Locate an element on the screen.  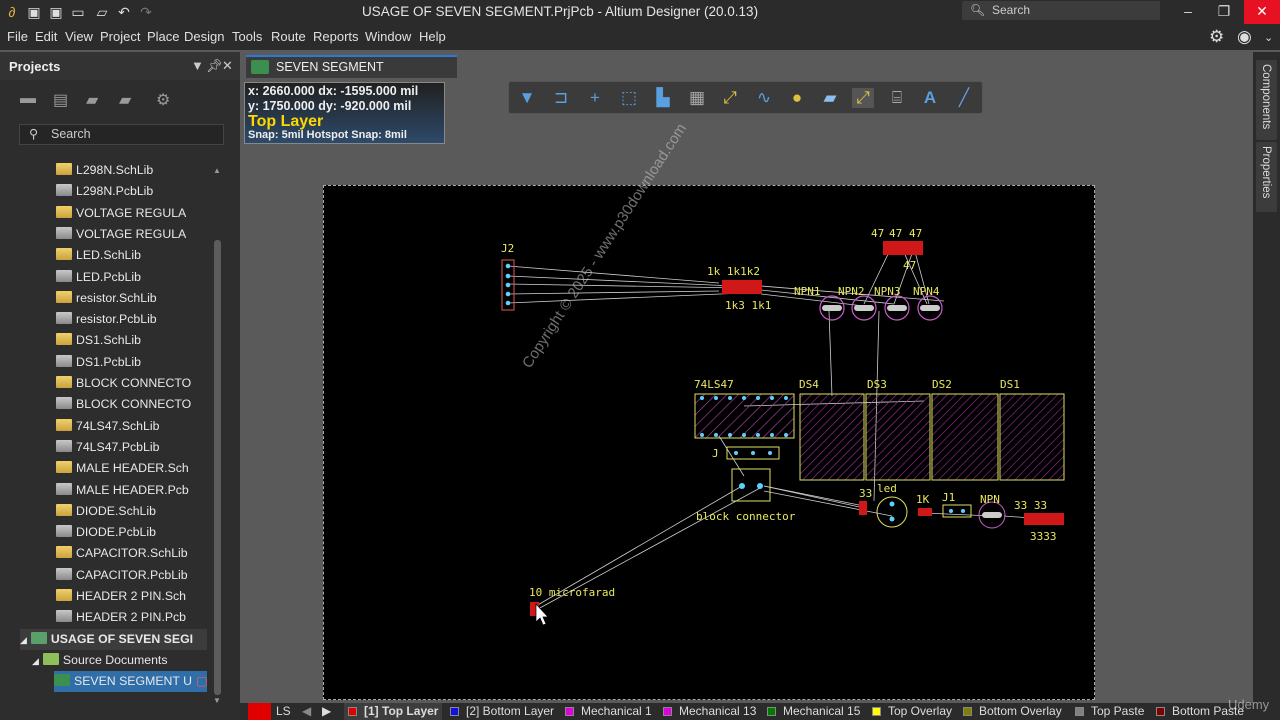
projects-search-input: ⚲ Search is located at coordinates (121, 134).